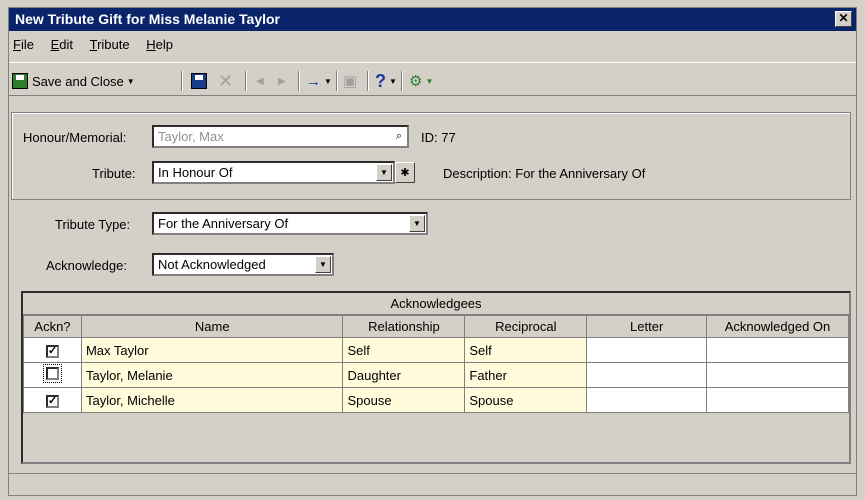 The width and height of the screenshot is (865, 500). What do you see at coordinates (843, 19) in the screenshot?
I see `close-button: ✕` at bounding box center [843, 19].